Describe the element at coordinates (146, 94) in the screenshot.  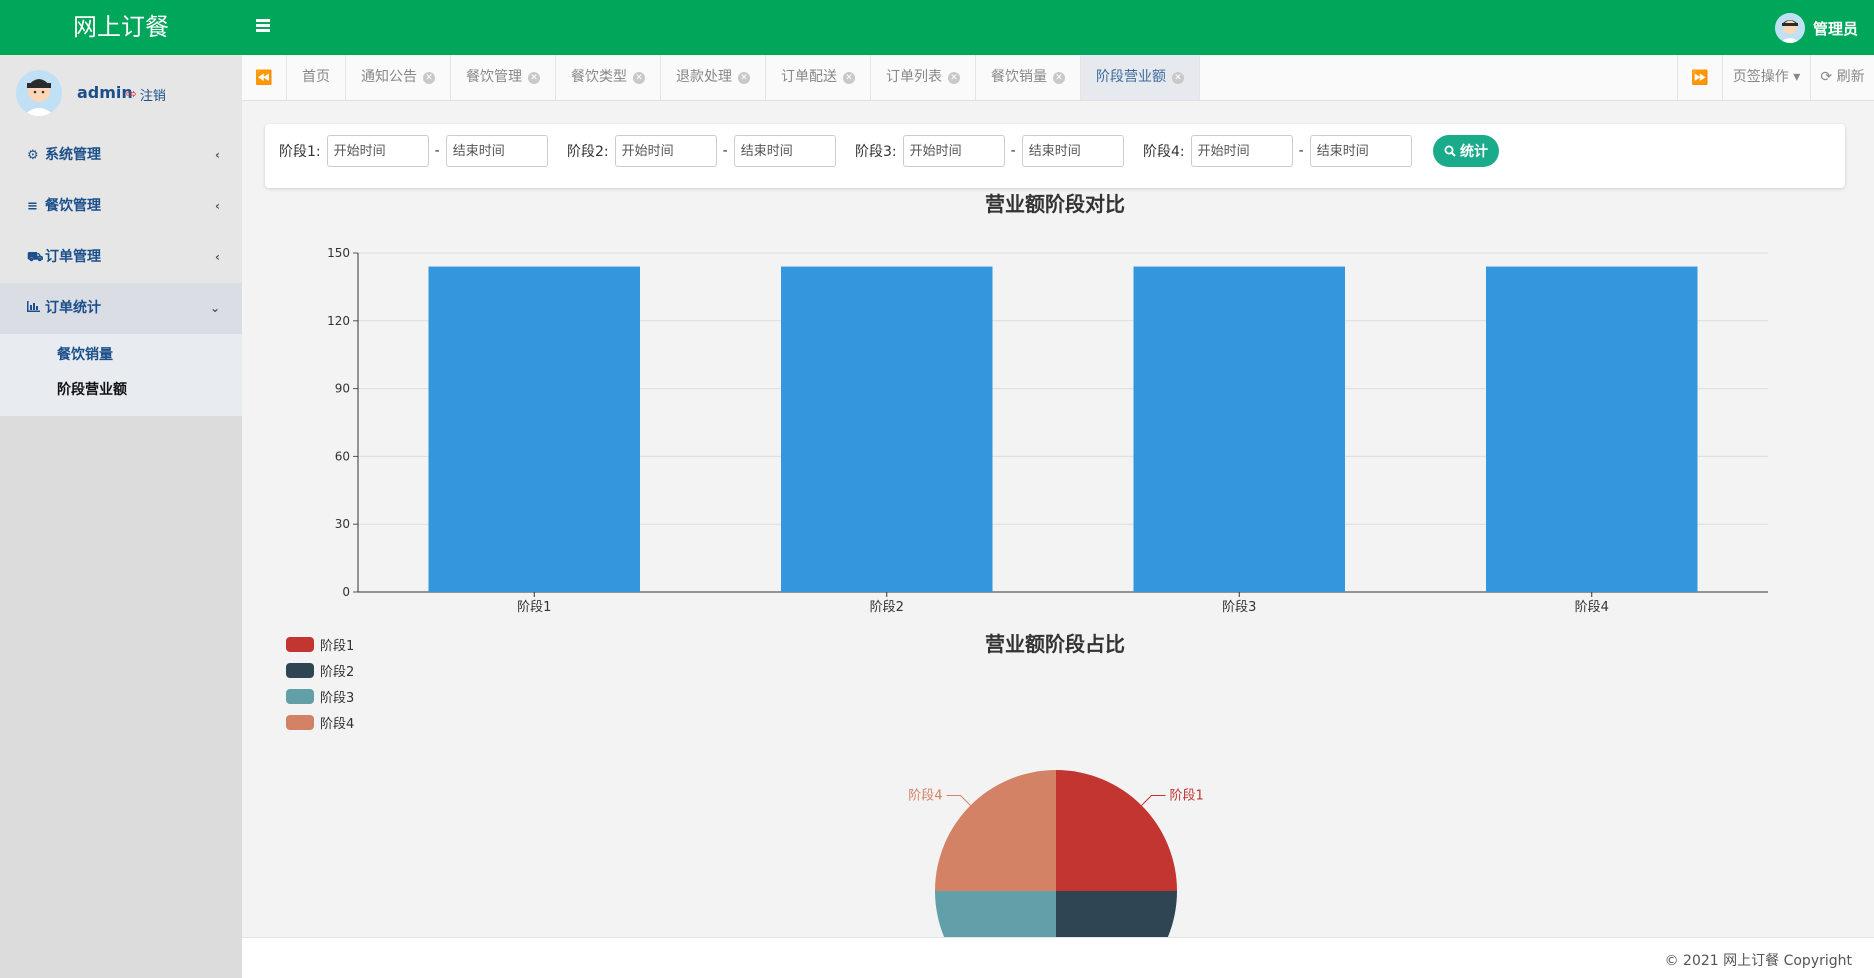
I see `logout-link: ⇨ 注销` at that location.